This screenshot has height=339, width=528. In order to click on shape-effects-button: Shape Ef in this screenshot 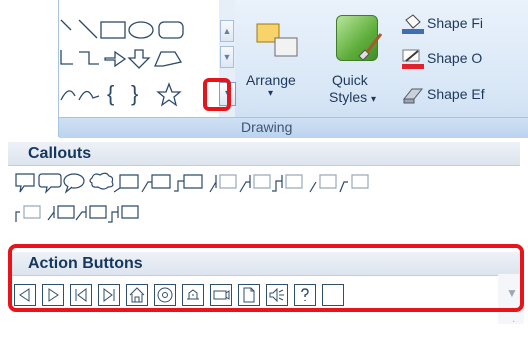, I will do `click(456, 94)`.